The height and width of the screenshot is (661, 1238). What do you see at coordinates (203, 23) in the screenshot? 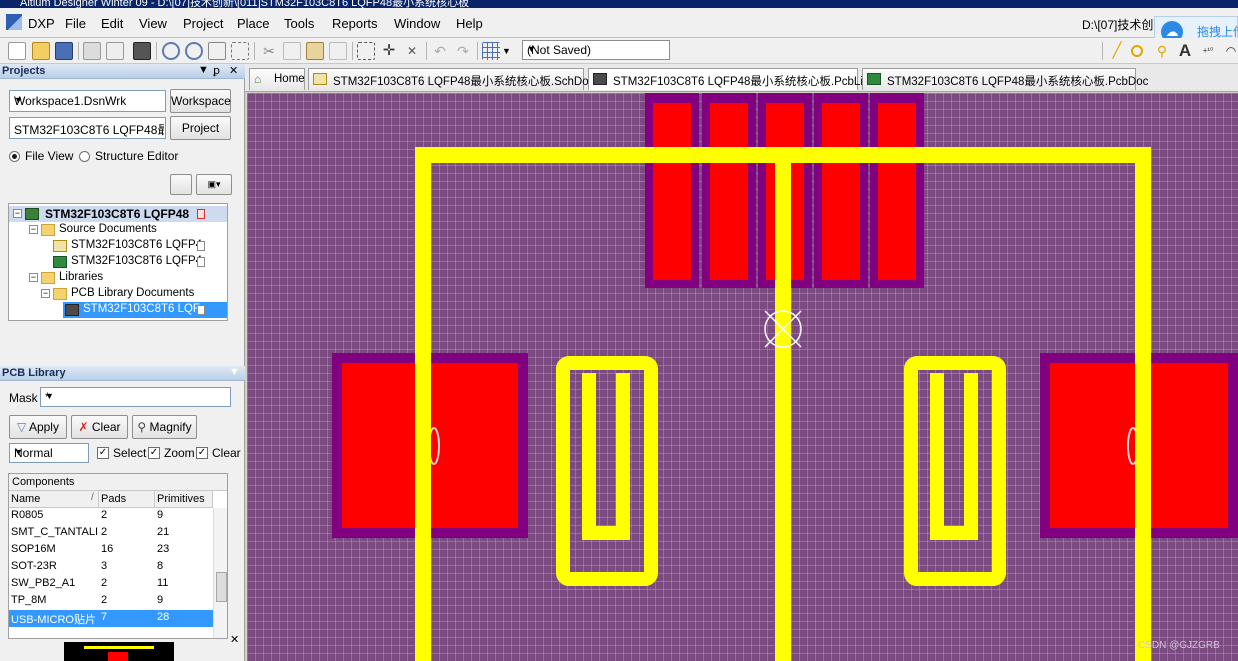
I see `menu-project: Project` at bounding box center [203, 23].